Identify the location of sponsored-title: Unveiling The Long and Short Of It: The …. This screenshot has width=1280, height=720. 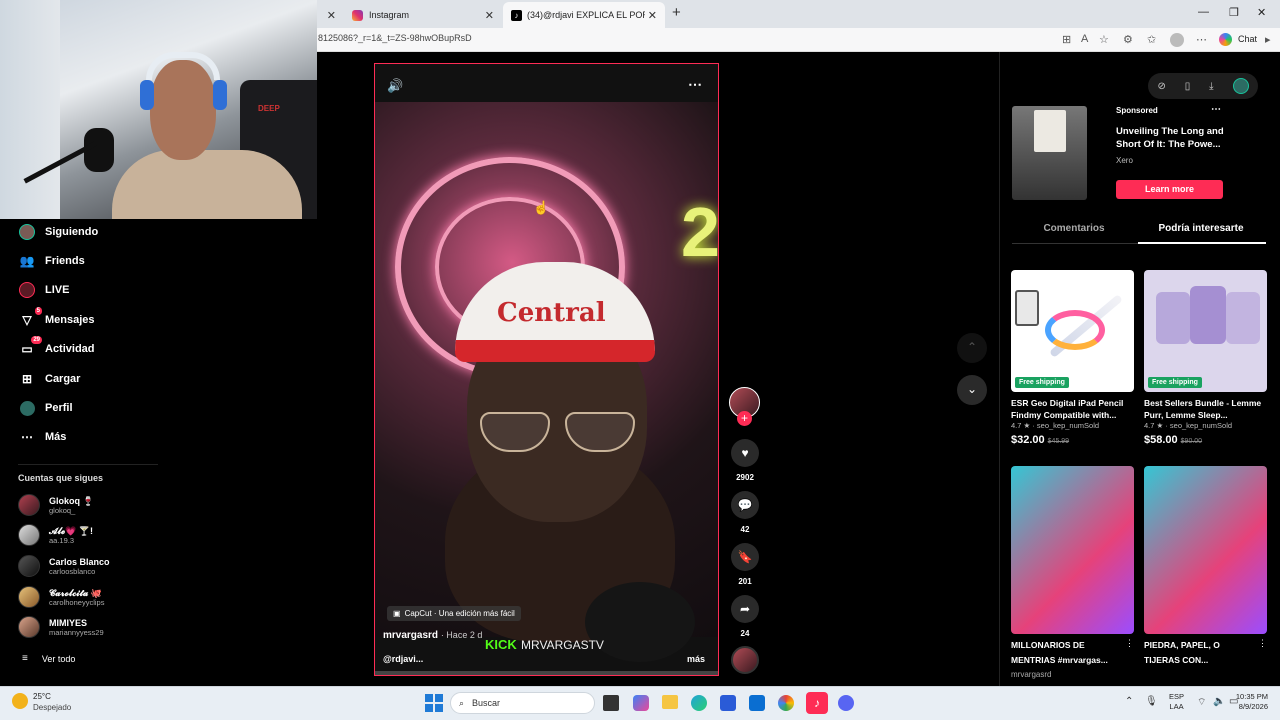
(1172, 138).